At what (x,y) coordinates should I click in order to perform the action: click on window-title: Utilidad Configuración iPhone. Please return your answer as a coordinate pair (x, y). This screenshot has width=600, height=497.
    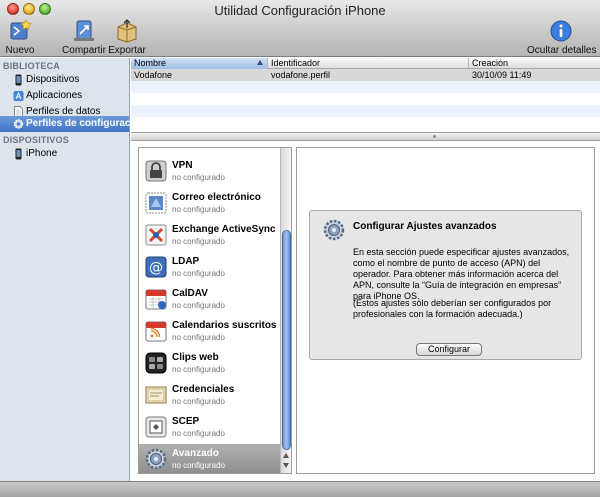
    Looking at the image, I should click on (300, 10).